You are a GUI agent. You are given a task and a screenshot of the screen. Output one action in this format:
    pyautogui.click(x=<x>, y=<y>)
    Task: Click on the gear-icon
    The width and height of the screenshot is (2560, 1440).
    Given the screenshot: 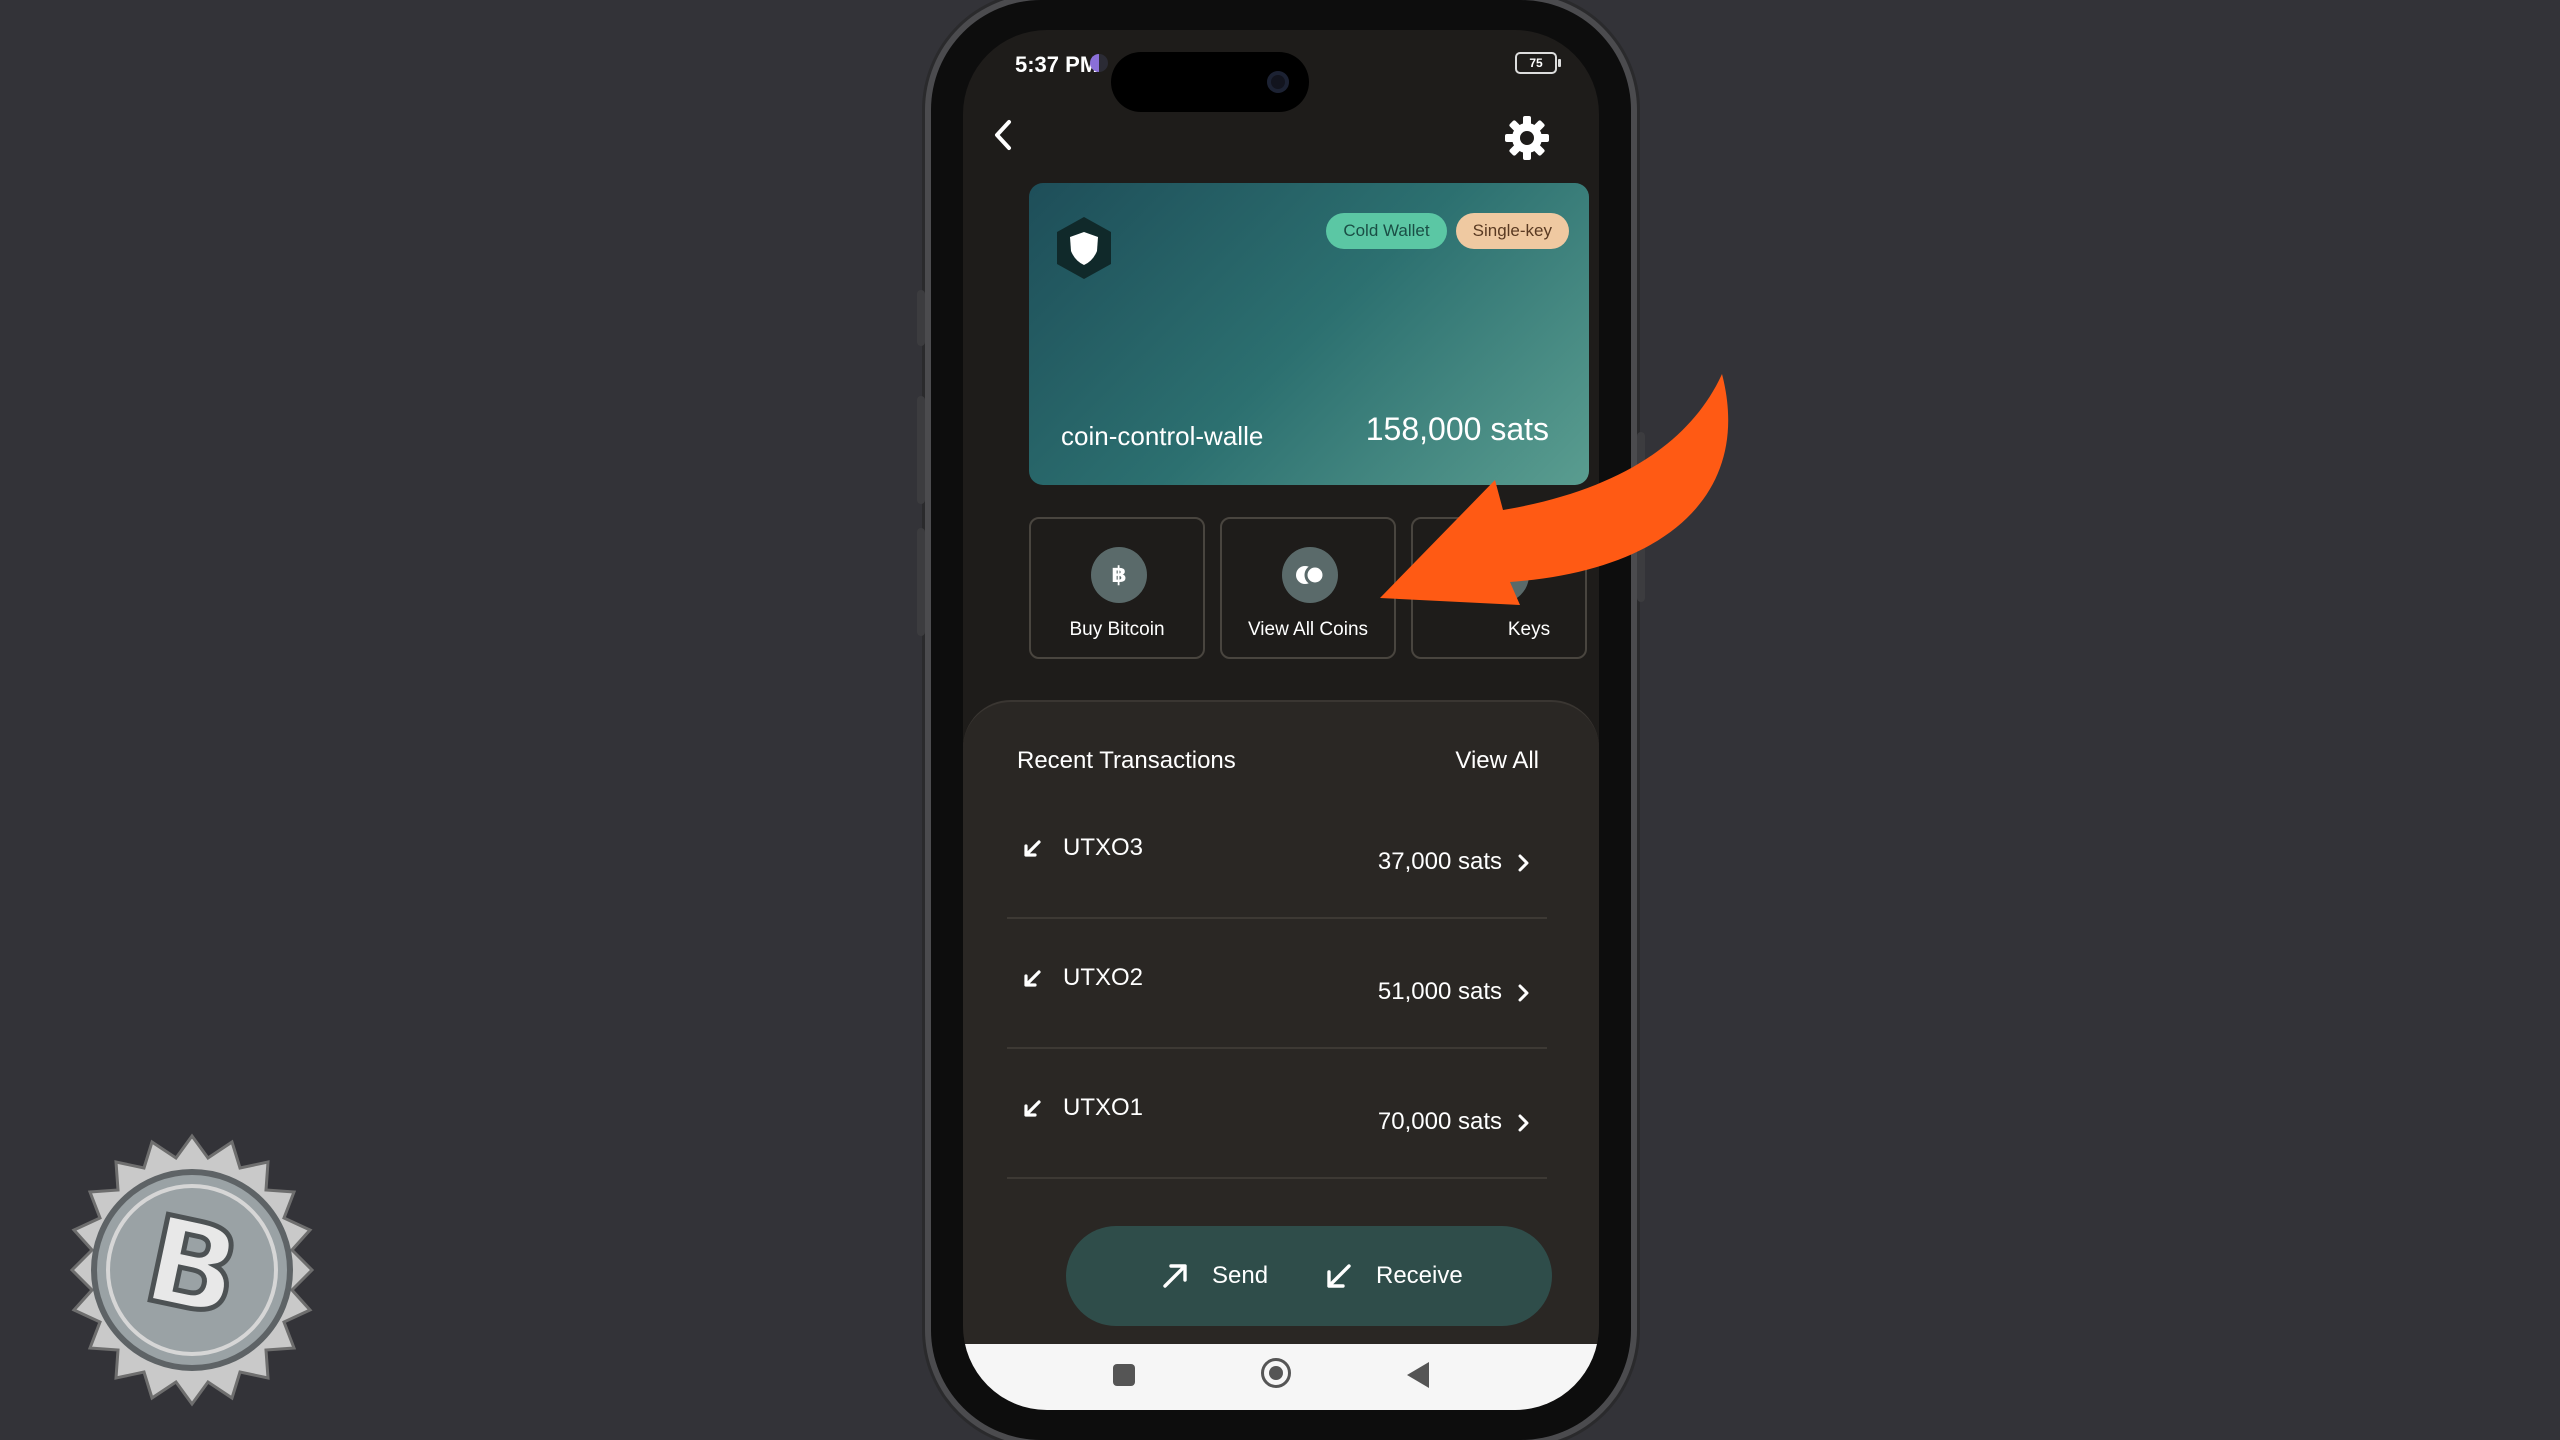 What is the action you would take?
    pyautogui.click(x=1527, y=138)
    